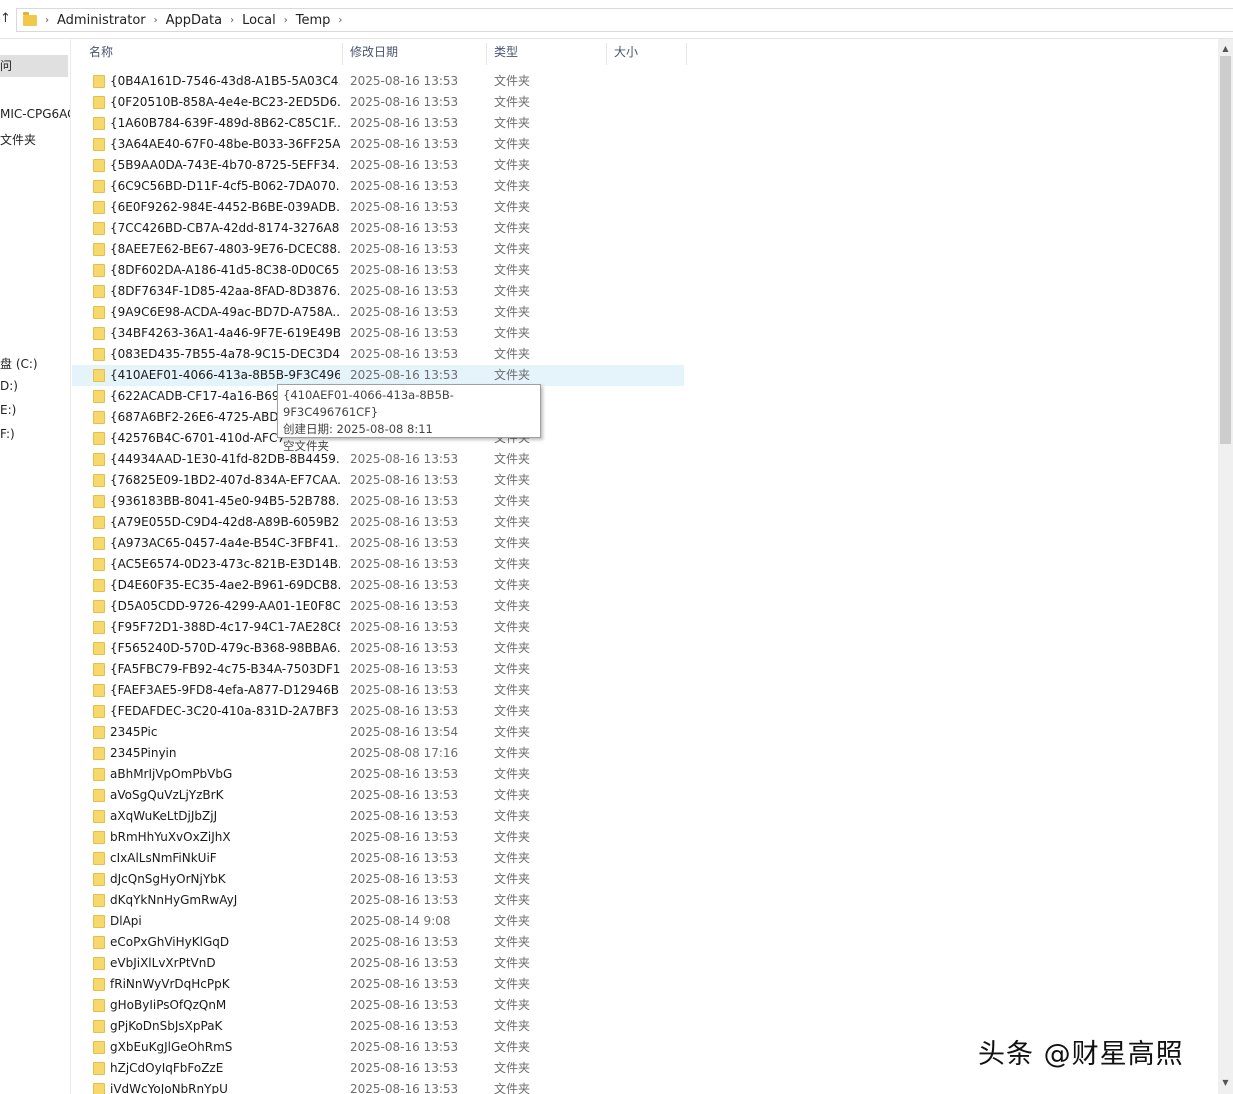 This screenshot has height=1094, width=1233. I want to click on breadcrumb-administrator: Administrator, so click(101, 20).